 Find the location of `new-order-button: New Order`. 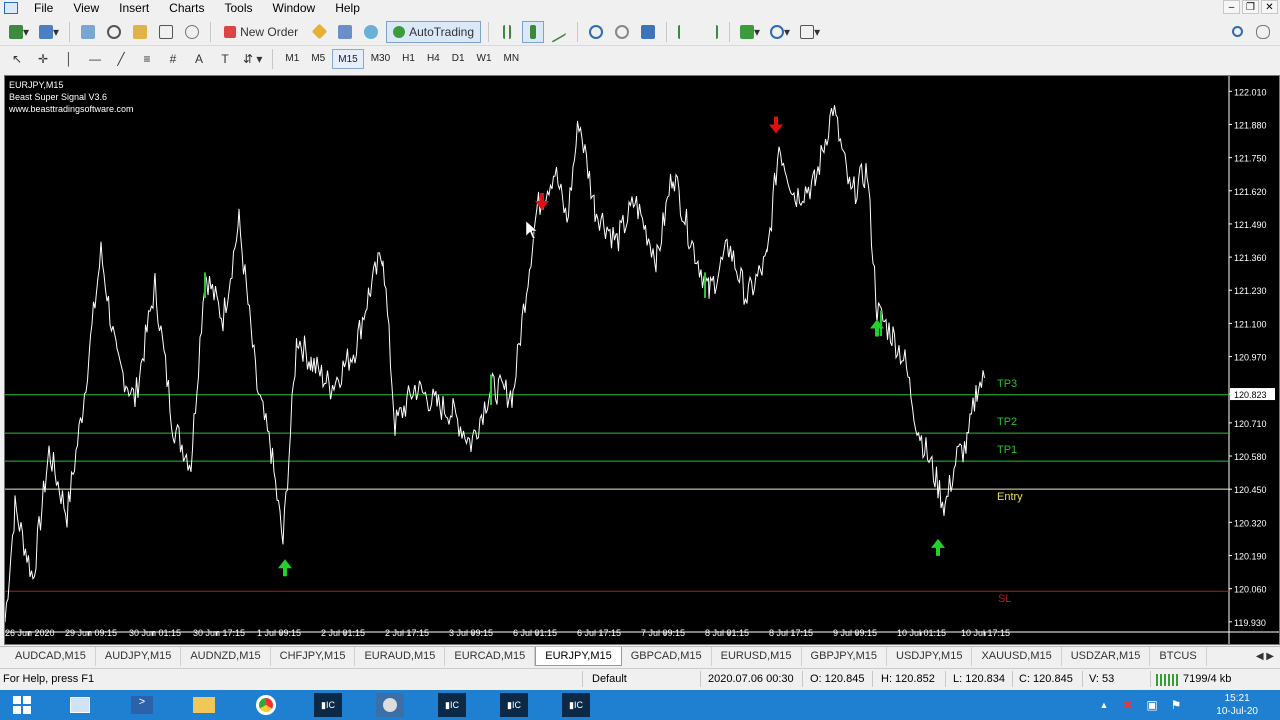

new-order-button: New Order is located at coordinates (261, 32).